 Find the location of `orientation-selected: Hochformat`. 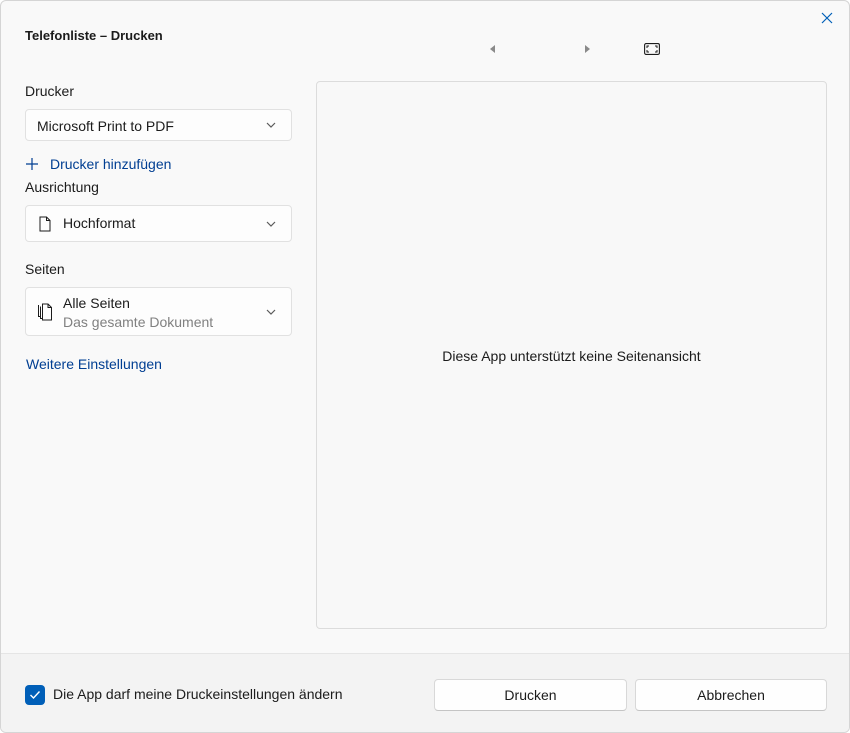

orientation-selected: Hochformat is located at coordinates (99, 223).